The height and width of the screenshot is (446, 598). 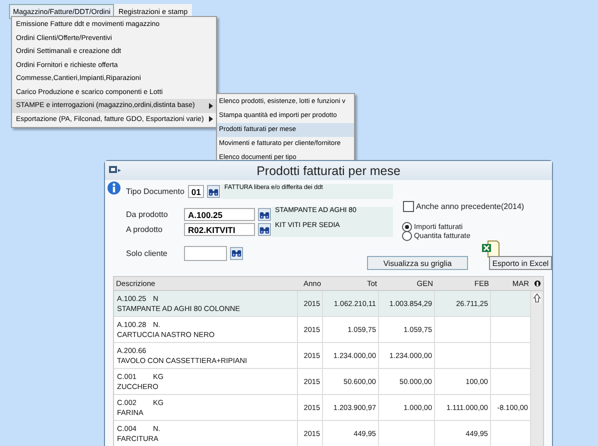 What do you see at coordinates (205, 253) in the screenshot?
I see `client-field` at bounding box center [205, 253].